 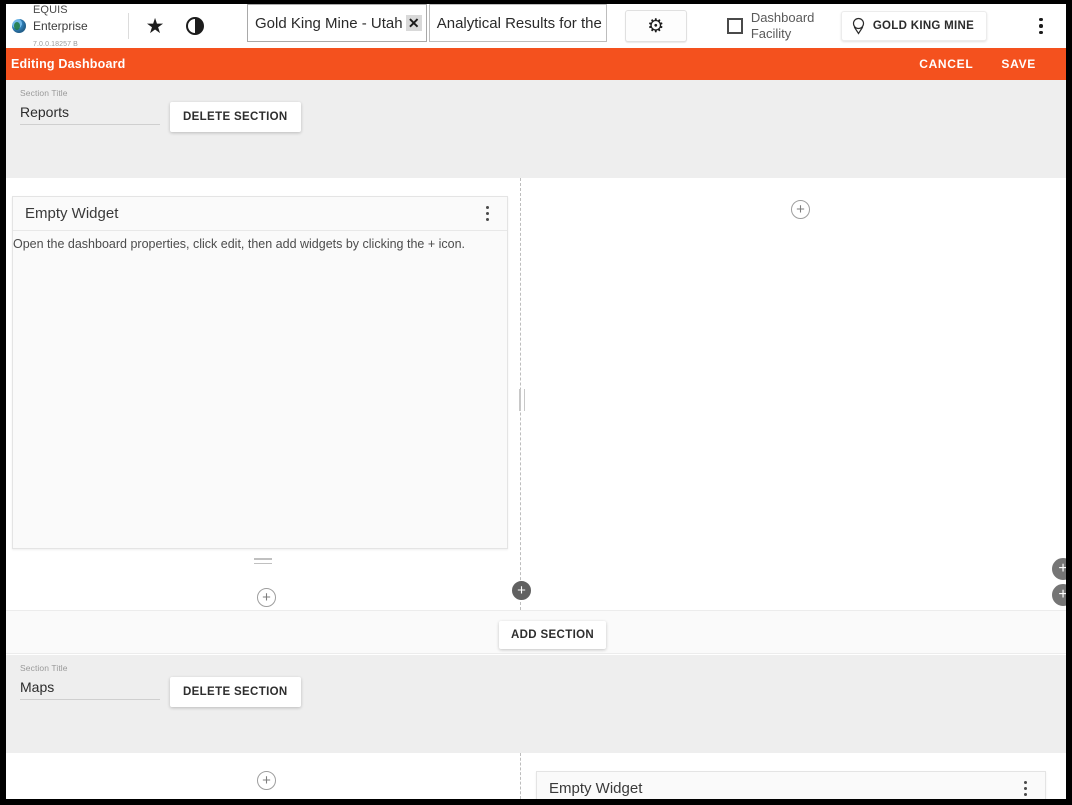 I want to click on add-widget-button-left-column: +, so click(x=266, y=597).